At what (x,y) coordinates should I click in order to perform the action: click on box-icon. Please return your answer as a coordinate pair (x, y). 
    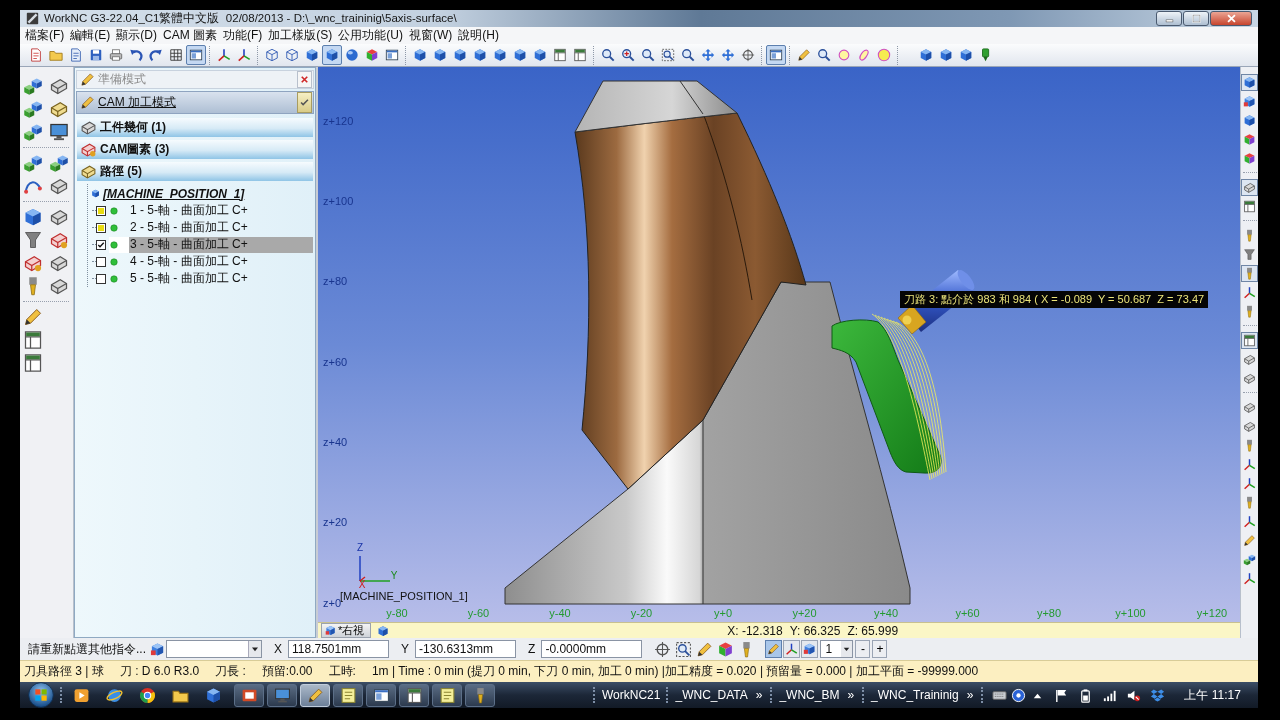
    Looking at the image, I should click on (1158, 695).